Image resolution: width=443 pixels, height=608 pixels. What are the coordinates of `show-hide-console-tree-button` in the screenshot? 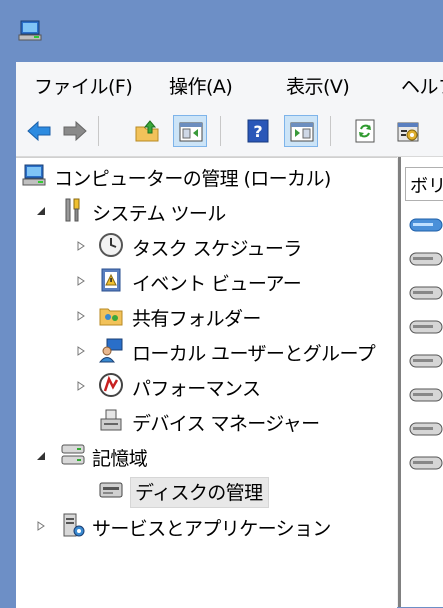 It's located at (190, 131).